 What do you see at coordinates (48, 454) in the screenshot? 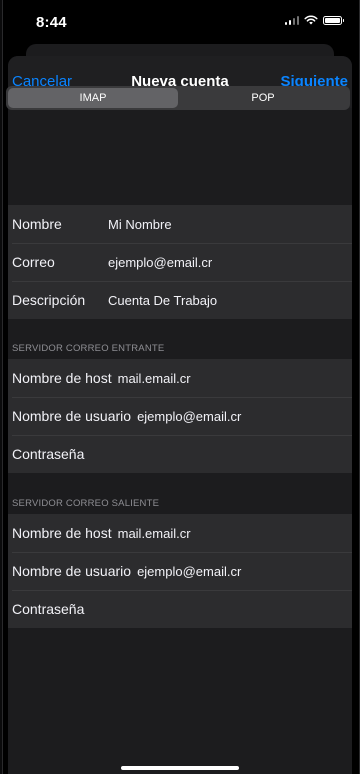
I see `incoming-password-label: Contraseña` at bounding box center [48, 454].